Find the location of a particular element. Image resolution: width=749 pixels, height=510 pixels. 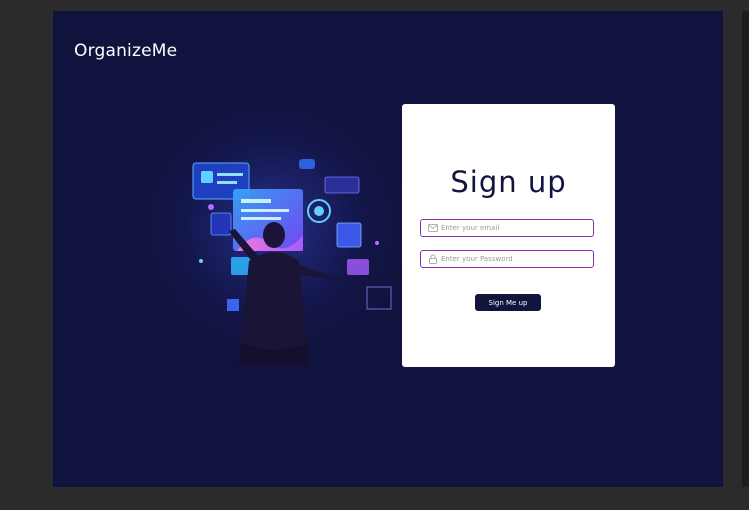

password-field is located at coordinates (507, 259).